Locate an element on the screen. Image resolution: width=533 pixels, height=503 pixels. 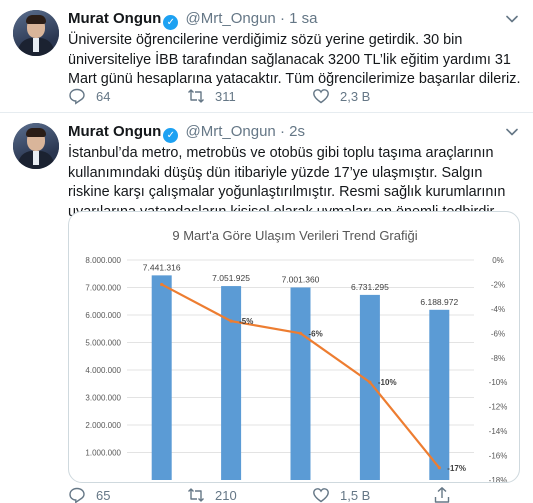
tweet-header: Murat Ongun ✓ @Mrt_Ongun · 2s is located at coordinates (186, 133).